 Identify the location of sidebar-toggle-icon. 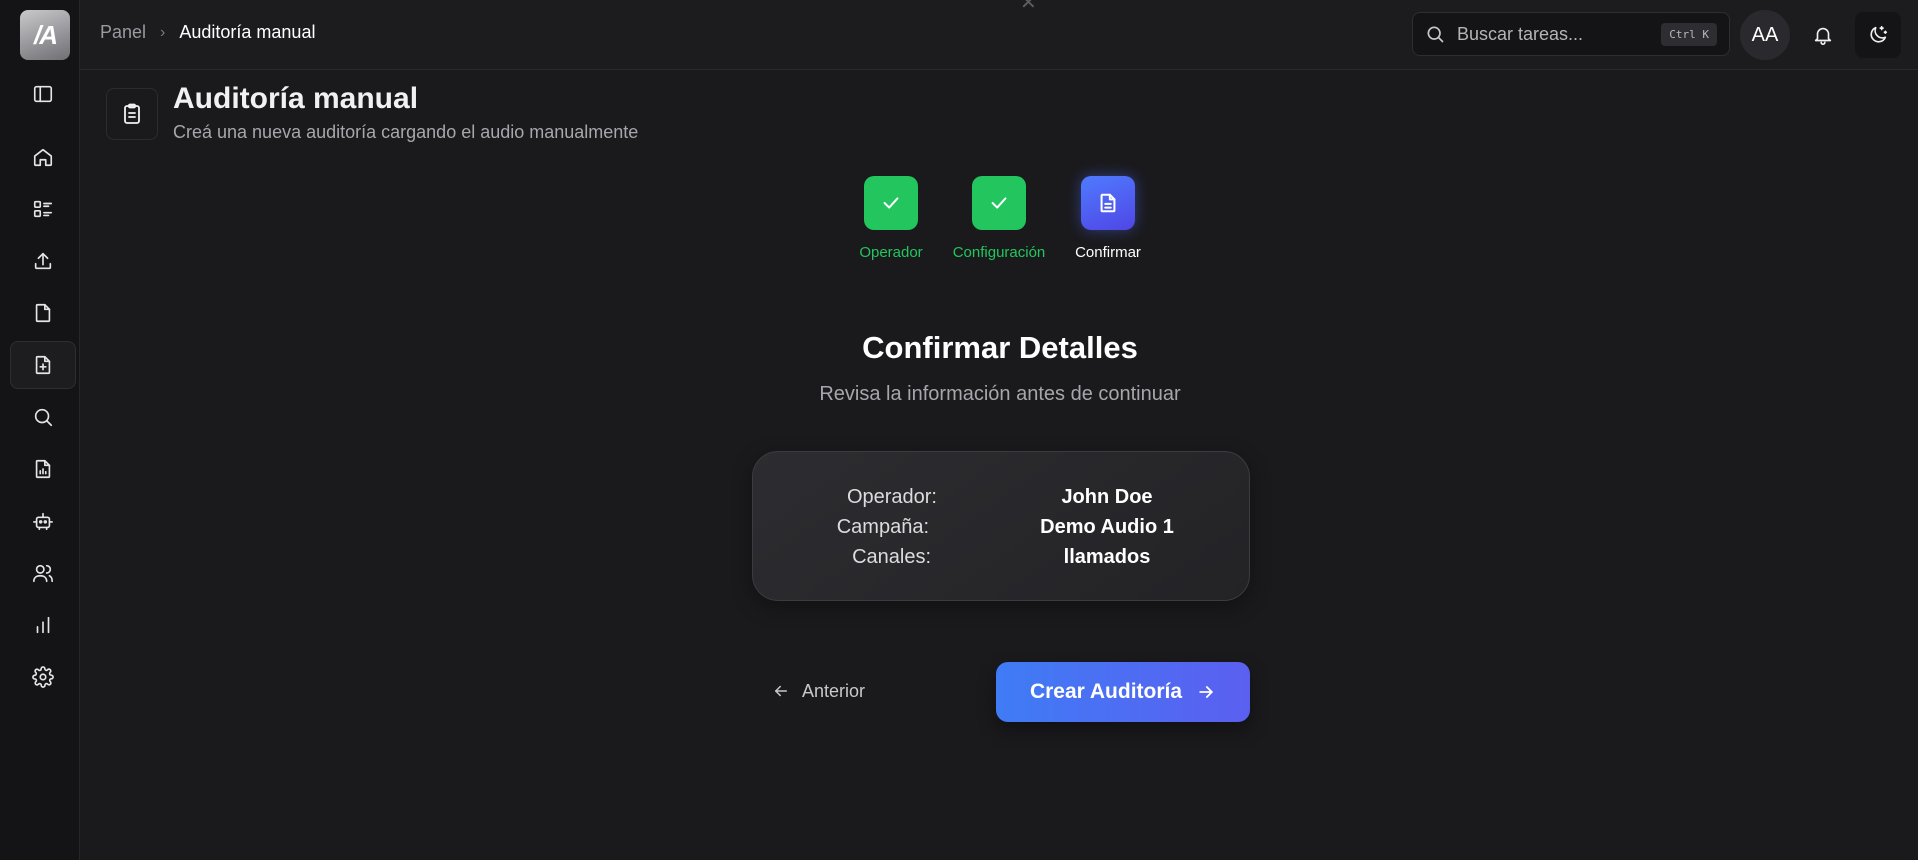
(43, 94).